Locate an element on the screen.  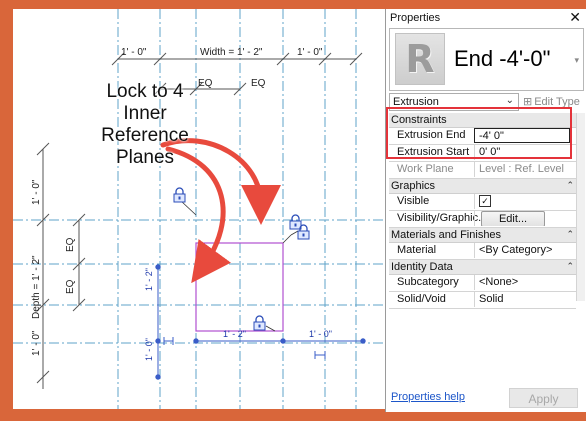
edit-type-button: ⊞ Edit Type is located at coordinates (551, 101).